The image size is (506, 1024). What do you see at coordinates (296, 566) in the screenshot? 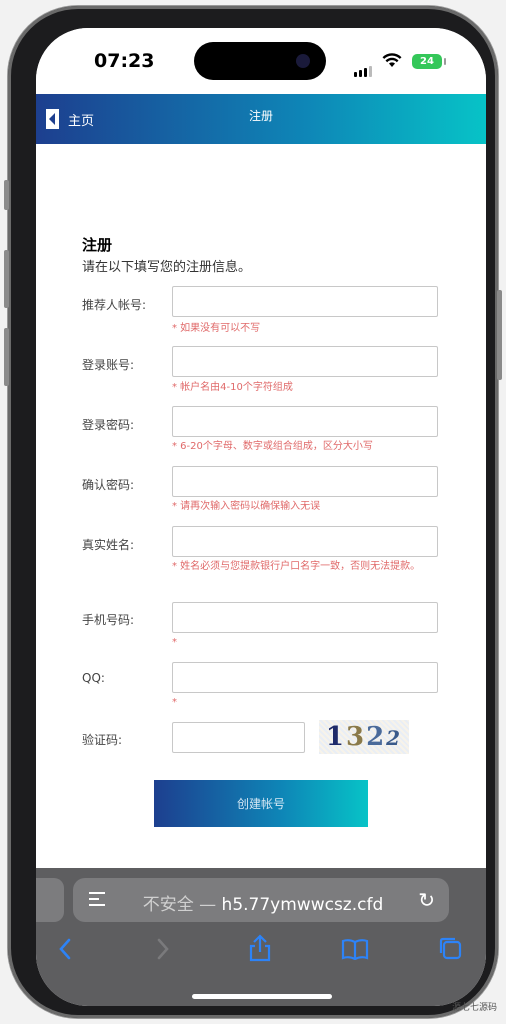
I see `real-name-hint: * 姓名必须与您提款银行户口名字一致，否则无法提款。` at bounding box center [296, 566].